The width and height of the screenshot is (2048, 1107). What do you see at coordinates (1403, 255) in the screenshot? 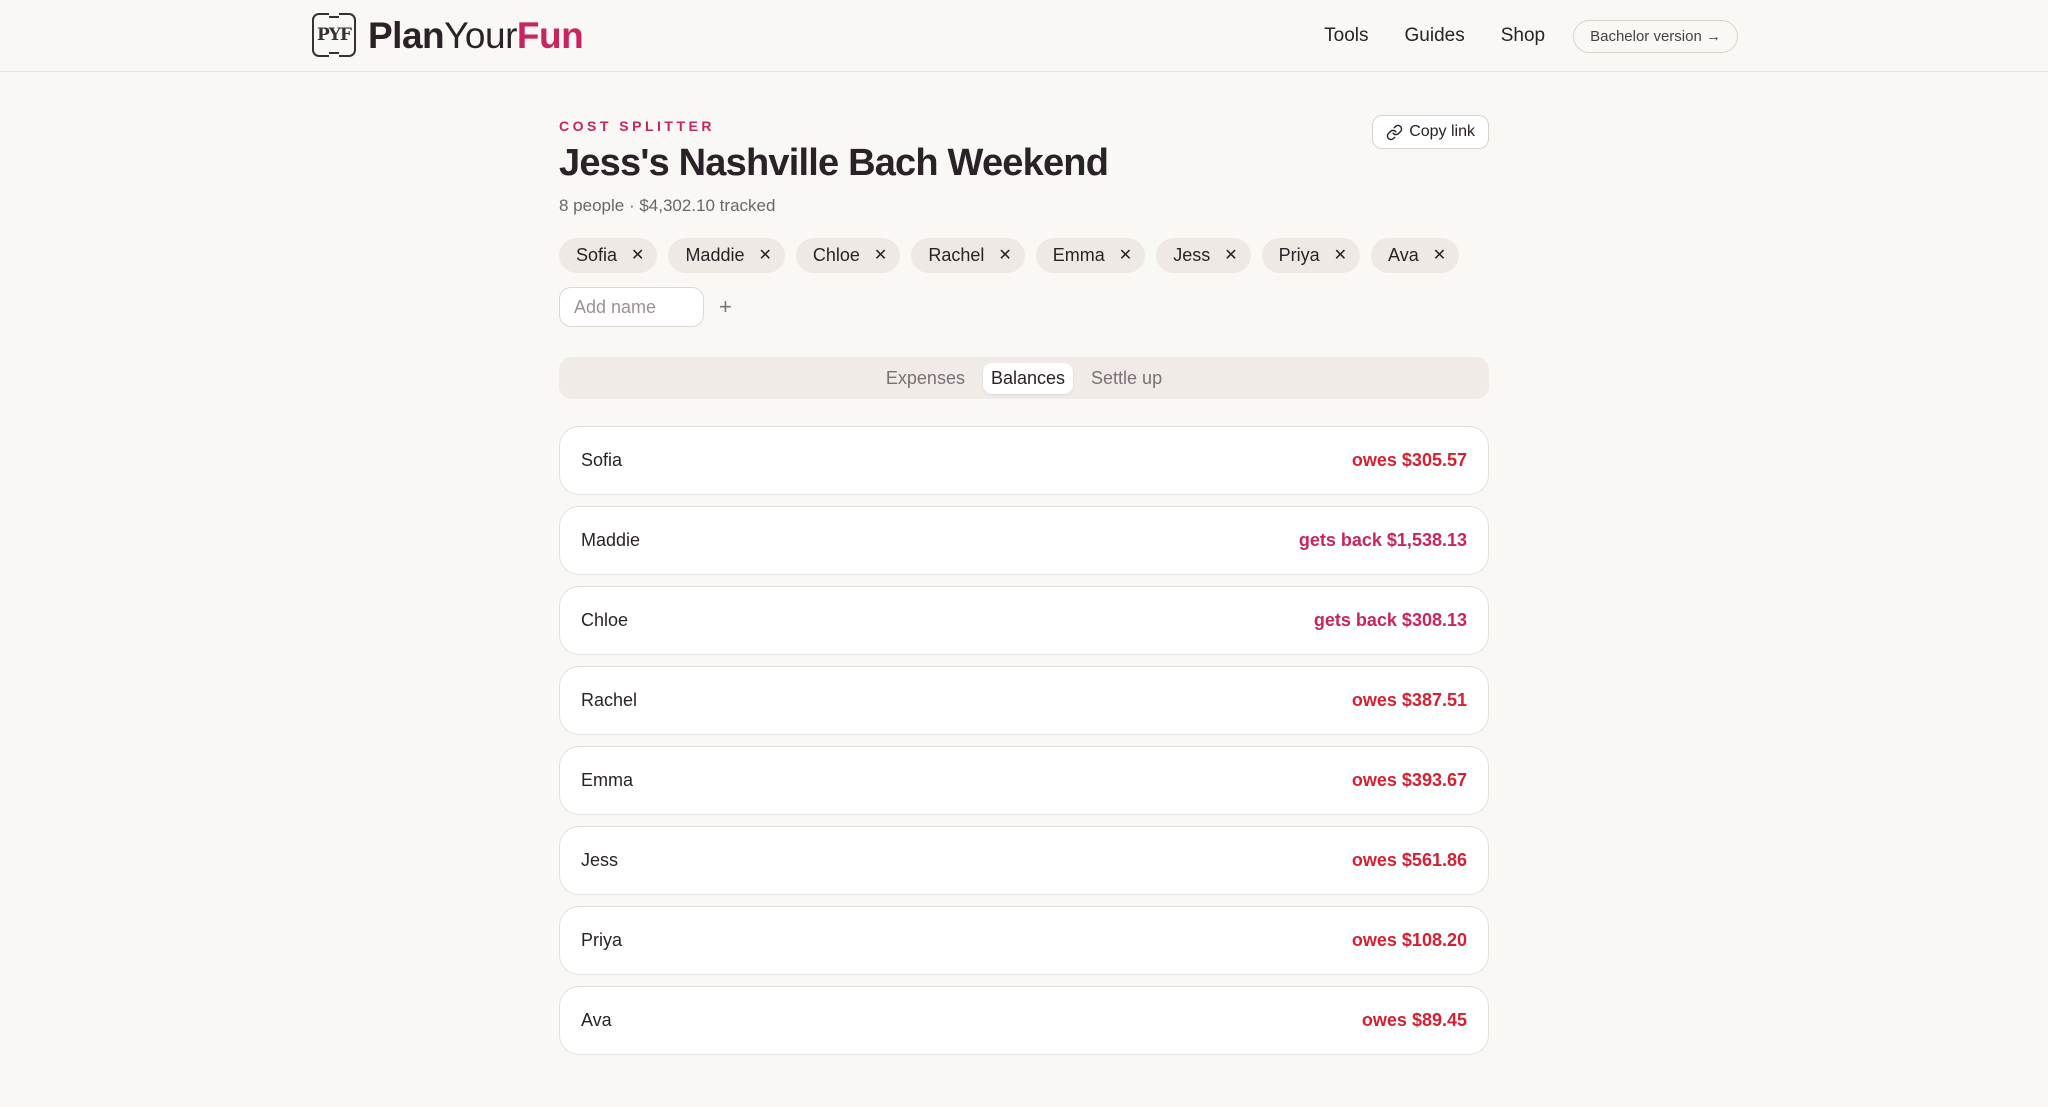
I see `person-chip-label: Ava` at bounding box center [1403, 255].